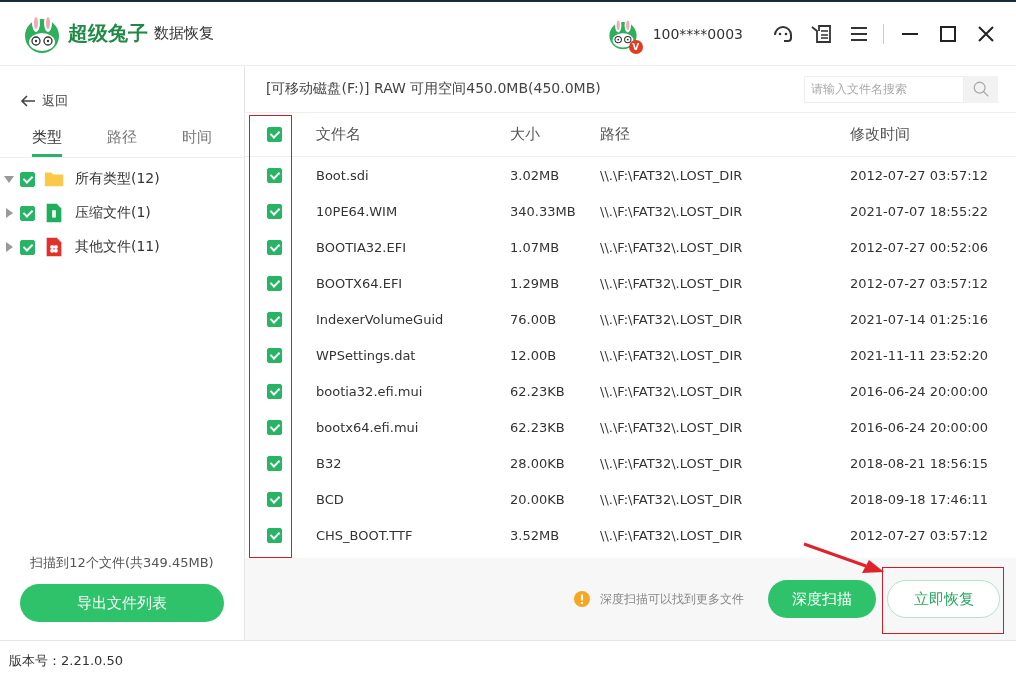 Image resolution: width=1016 pixels, height=680 pixels. I want to click on back-button: 返回, so click(34, 93).